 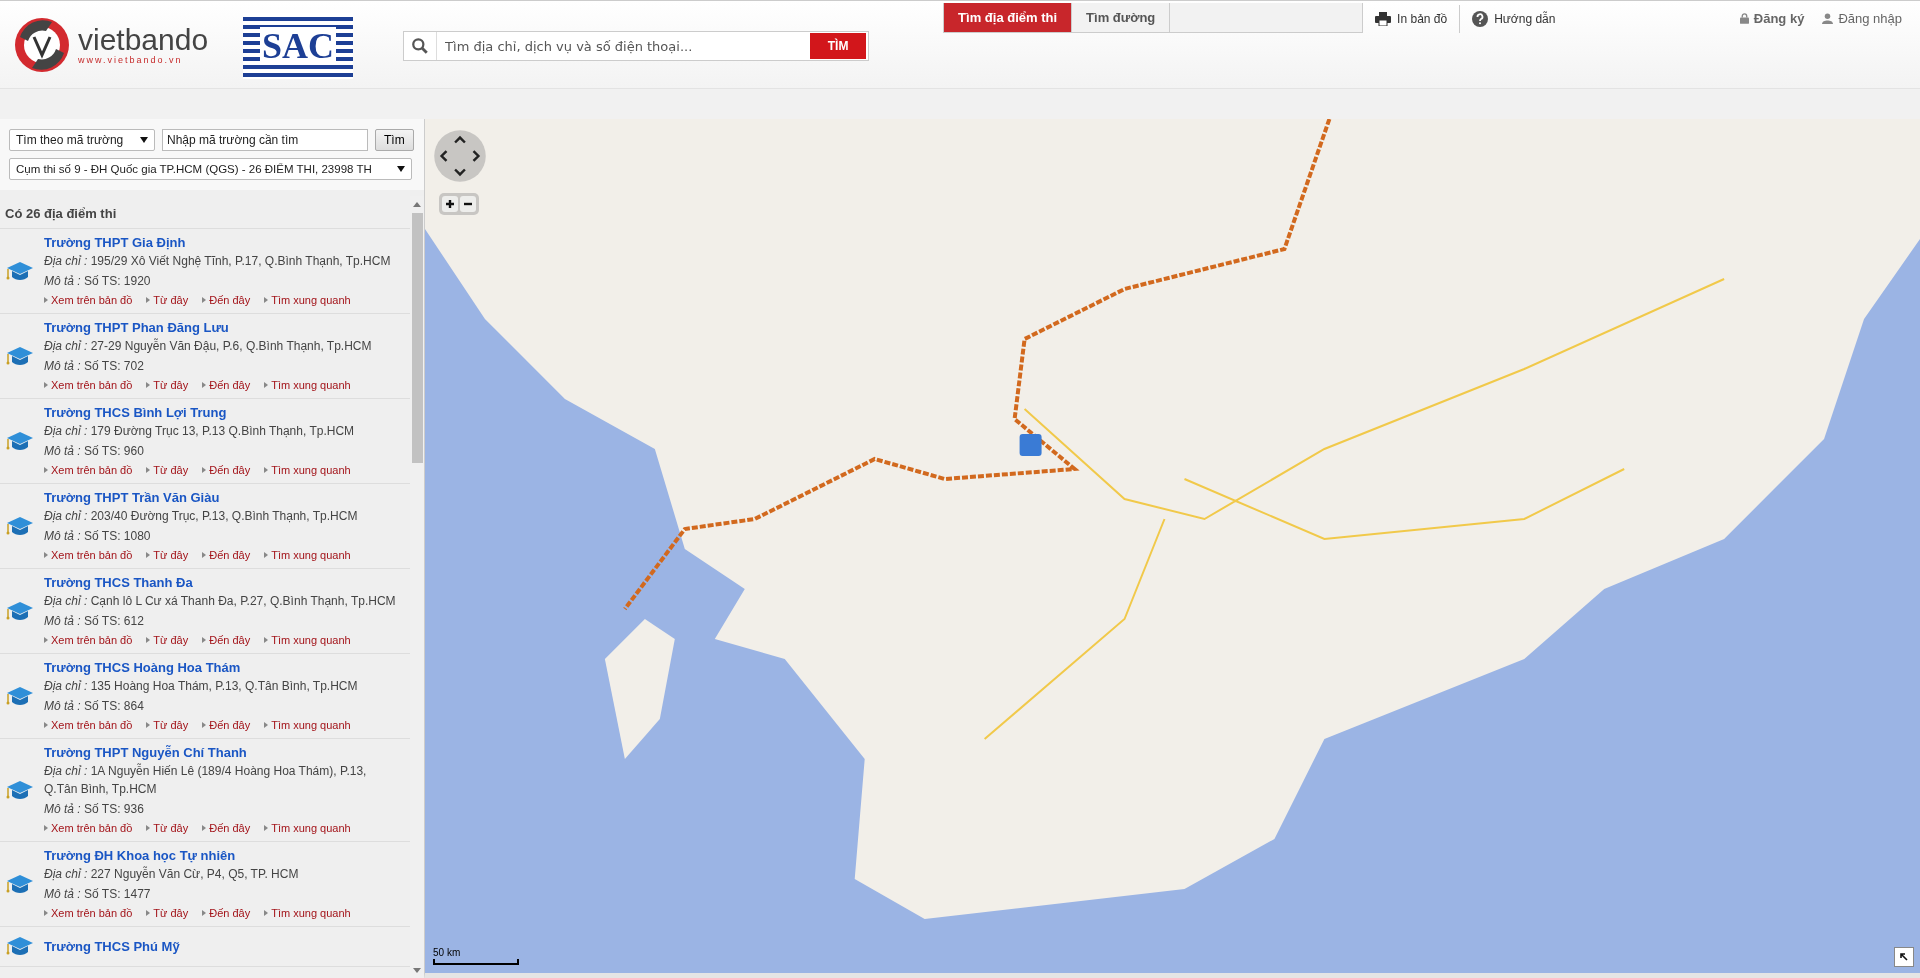 I want to click on school-name-link: Trường THPT Trần Văn Giàu, so click(x=205, y=497).